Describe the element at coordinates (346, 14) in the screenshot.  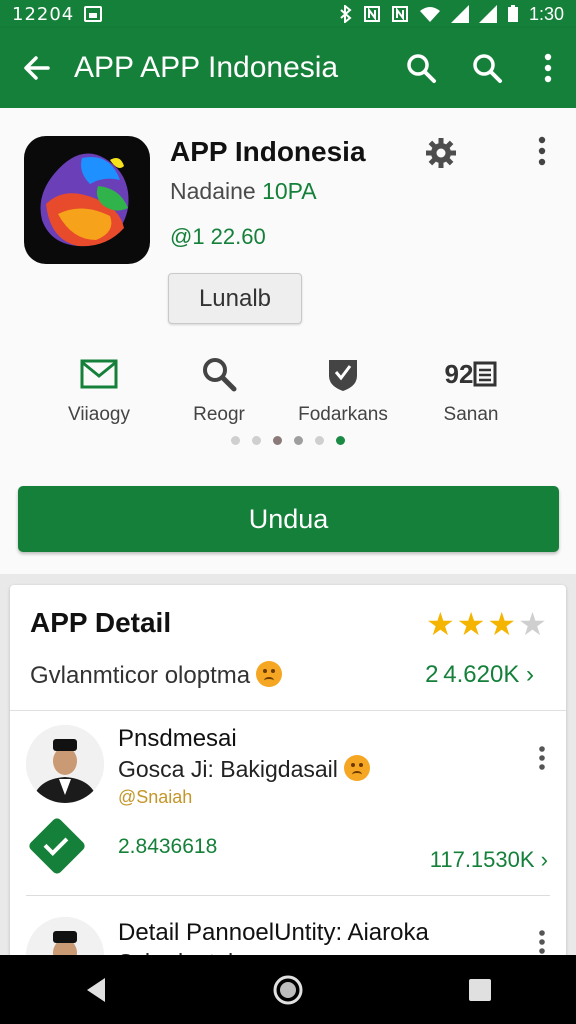
I see `bluetooth-icon` at that location.